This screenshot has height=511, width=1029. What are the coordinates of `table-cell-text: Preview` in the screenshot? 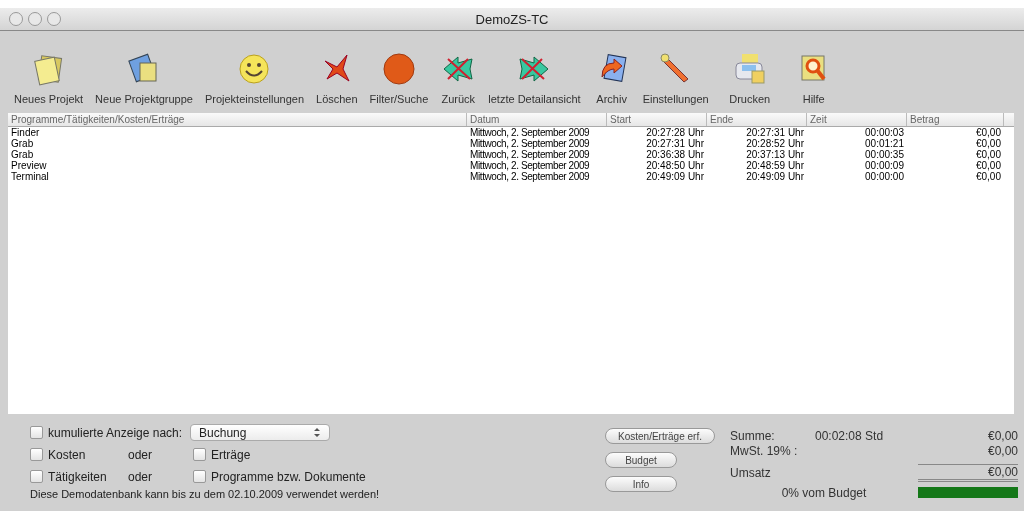 It's located at (29, 165).